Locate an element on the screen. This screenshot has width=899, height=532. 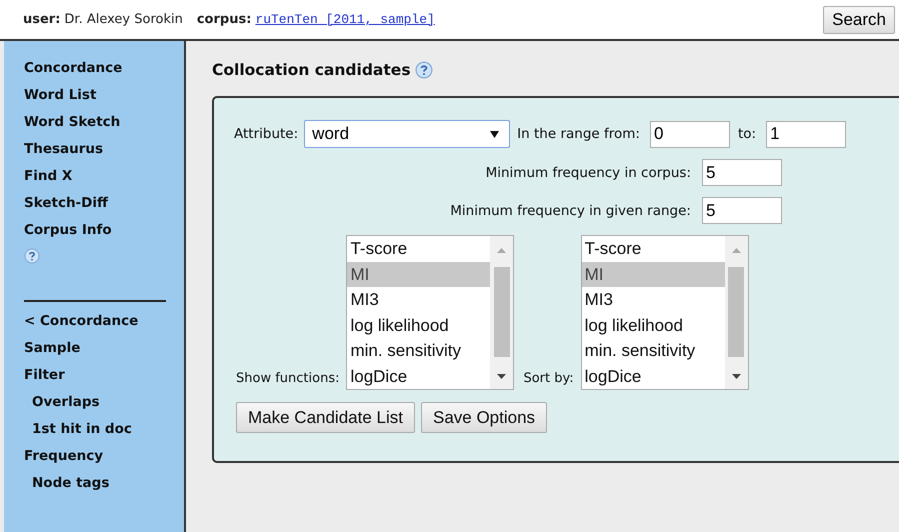
search-button: Search is located at coordinates (859, 20).